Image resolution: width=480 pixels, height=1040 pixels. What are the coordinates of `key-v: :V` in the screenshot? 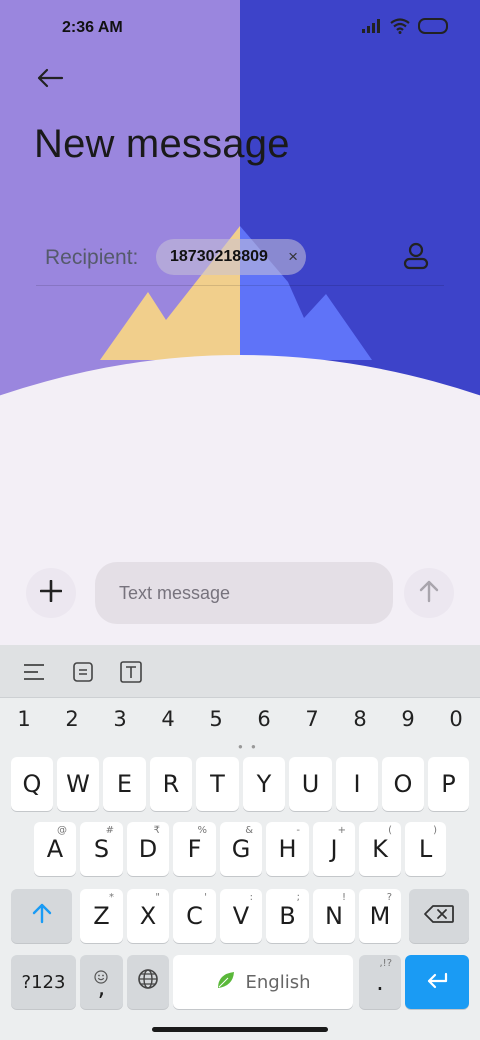 It's located at (241, 916).